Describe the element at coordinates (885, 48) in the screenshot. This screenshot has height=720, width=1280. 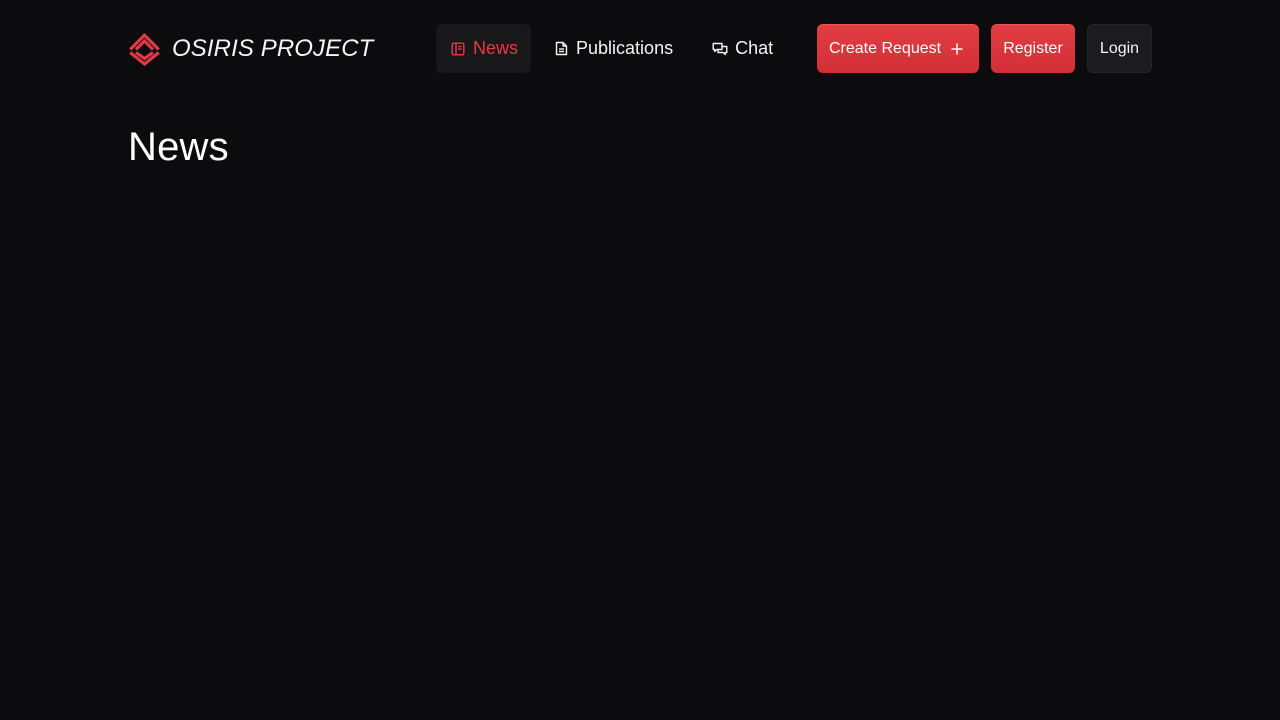
I see `create-request-label: Create Request` at that location.